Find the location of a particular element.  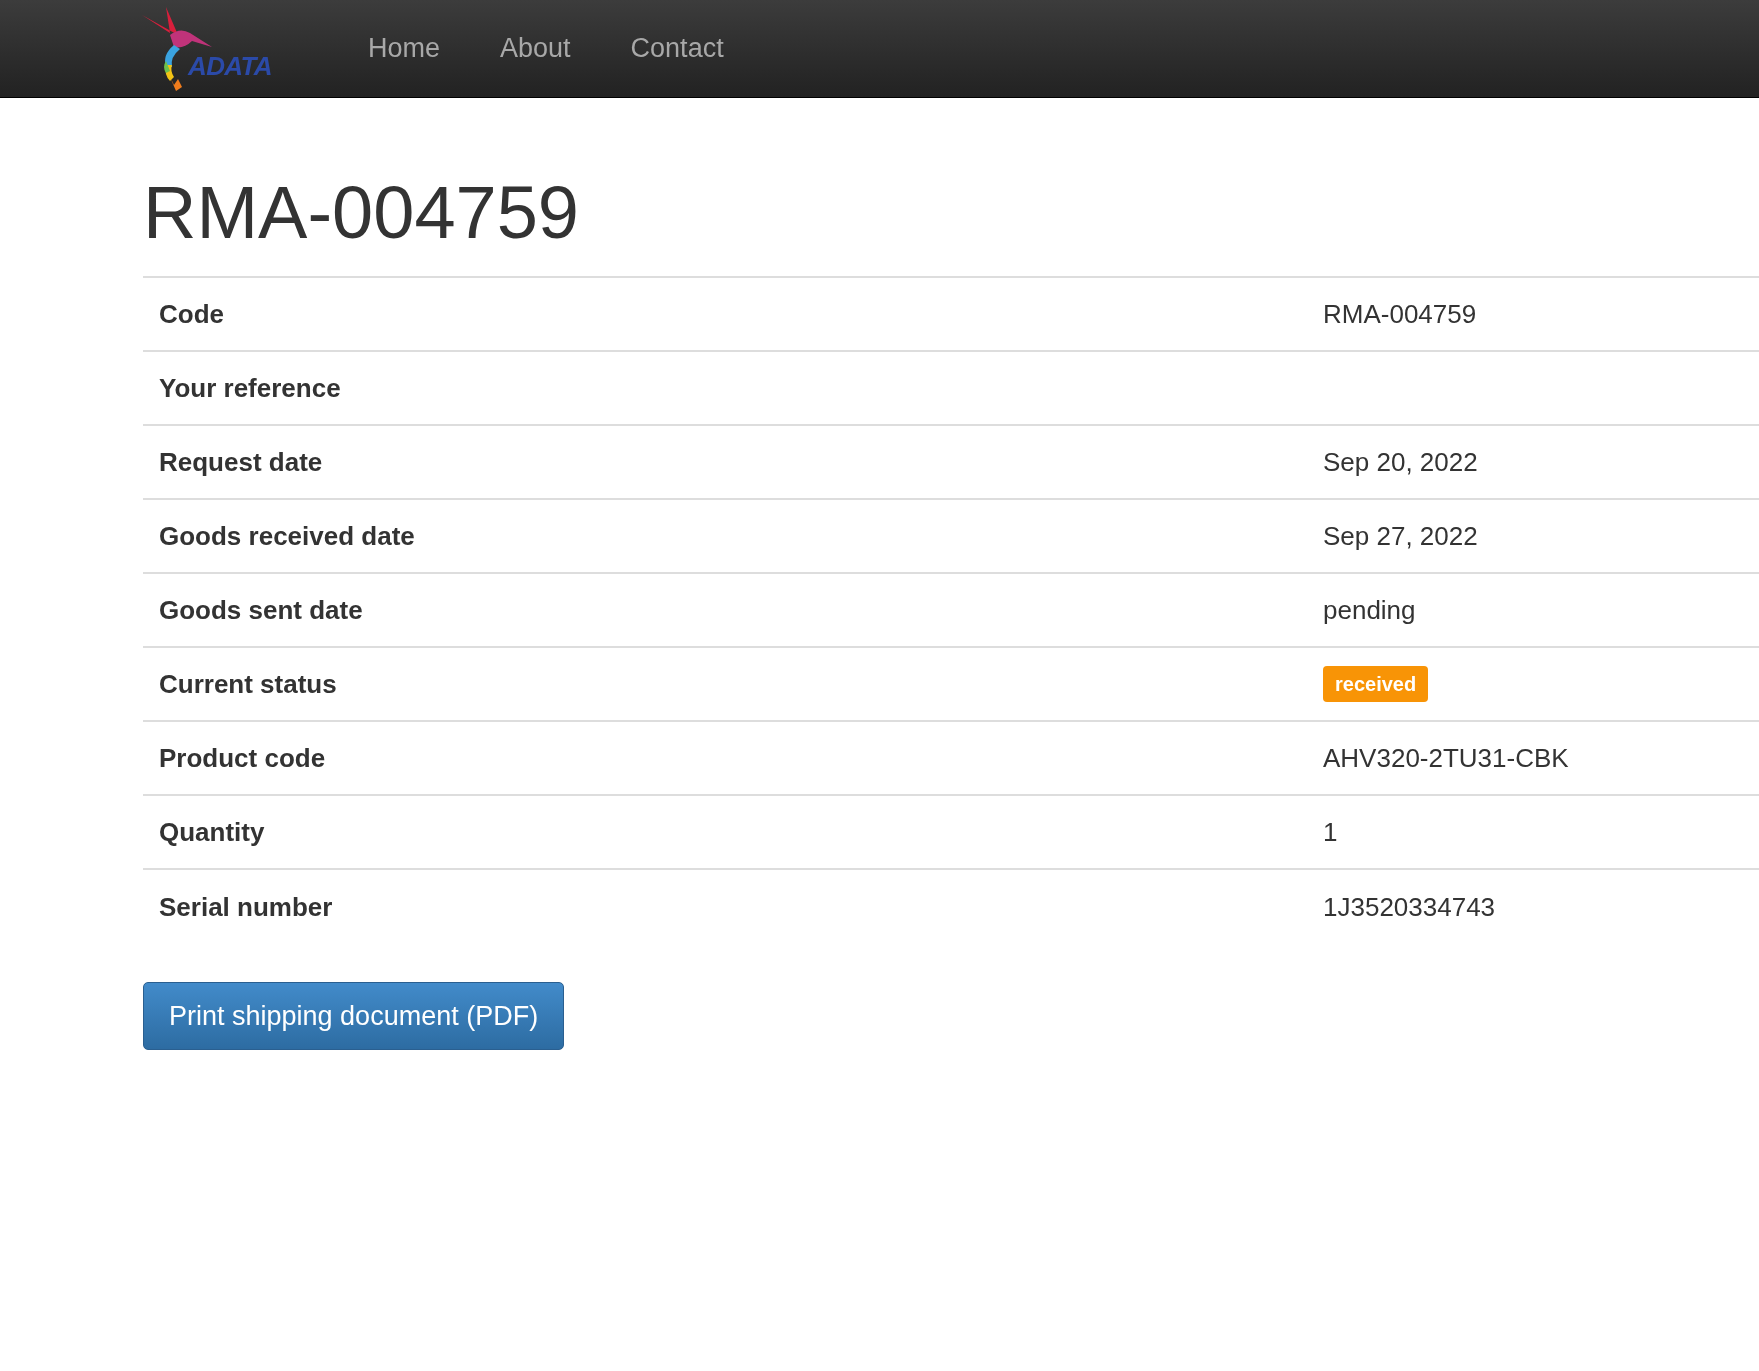

detail-value: Sep 27, 2022 is located at coordinates (1400, 536).